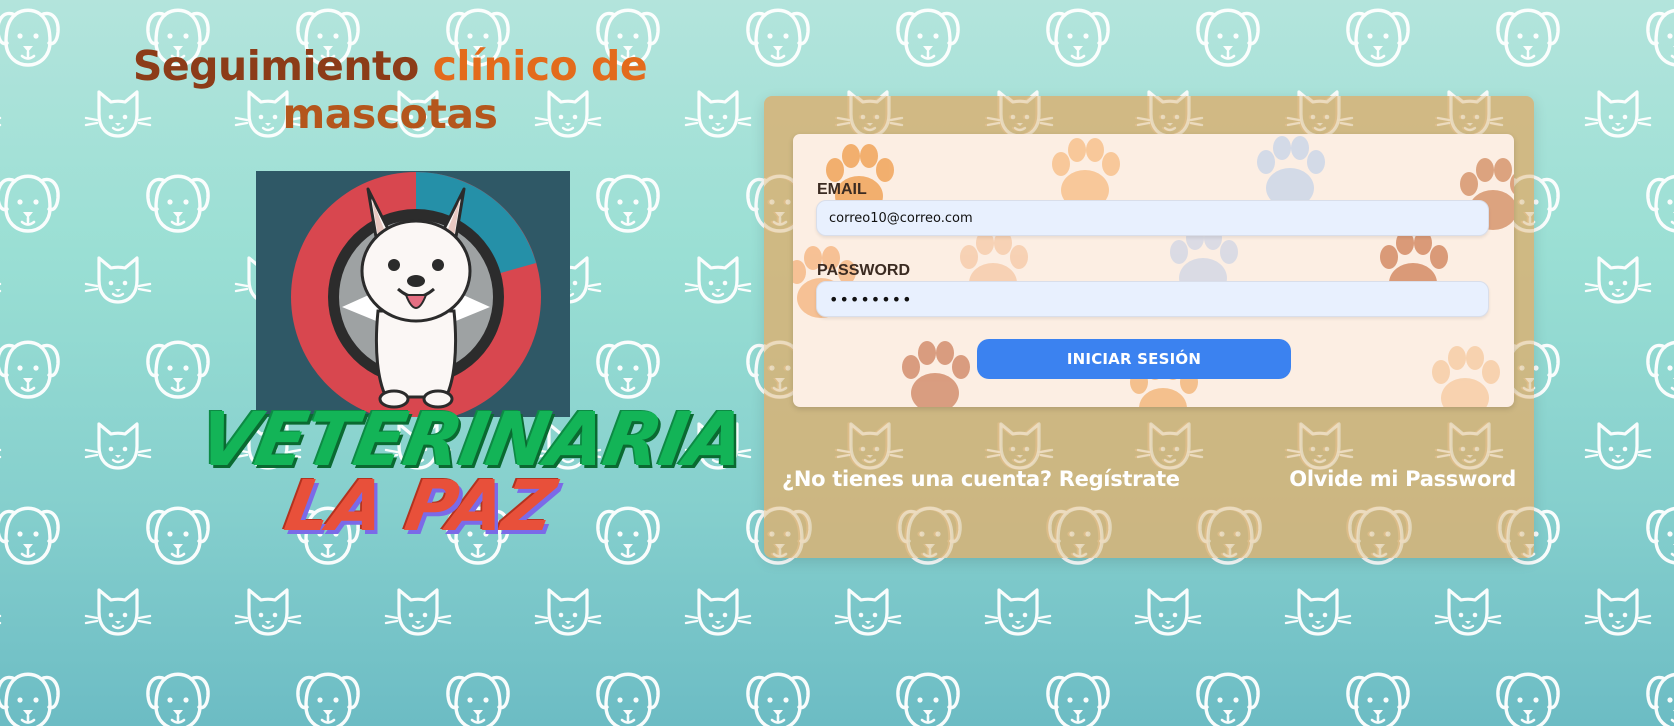 This screenshot has width=1674, height=726. I want to click on password-field, so click(1152, 299).